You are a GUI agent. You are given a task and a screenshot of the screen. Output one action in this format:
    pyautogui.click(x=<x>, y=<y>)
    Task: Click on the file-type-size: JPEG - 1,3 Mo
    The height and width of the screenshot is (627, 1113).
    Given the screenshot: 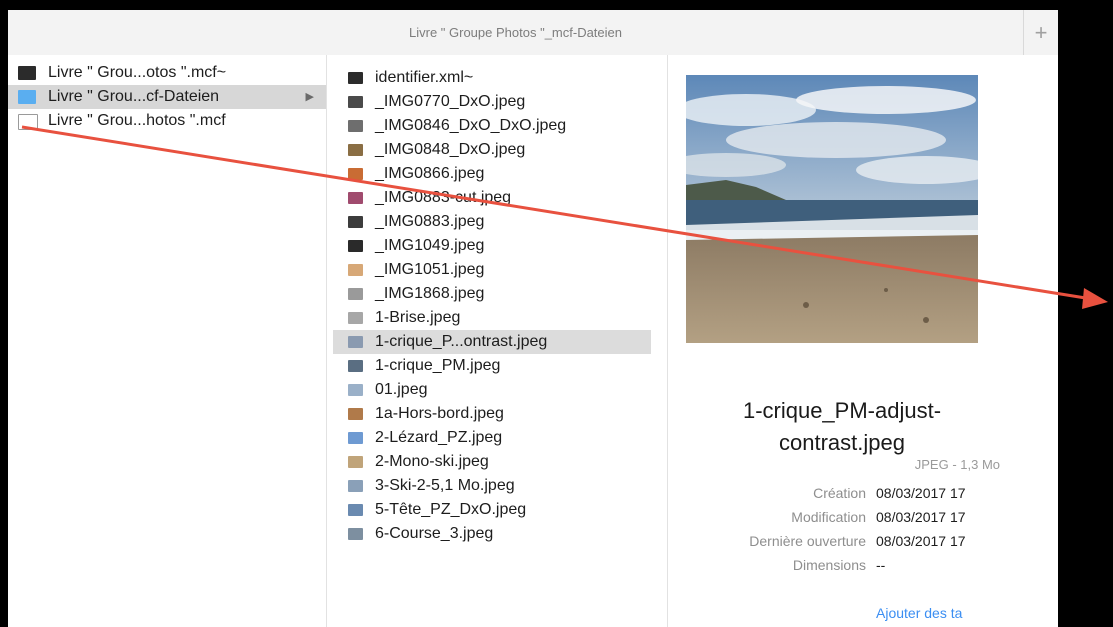 What is the action you would take?
    pyautogui.click(x=957, y=464)
    